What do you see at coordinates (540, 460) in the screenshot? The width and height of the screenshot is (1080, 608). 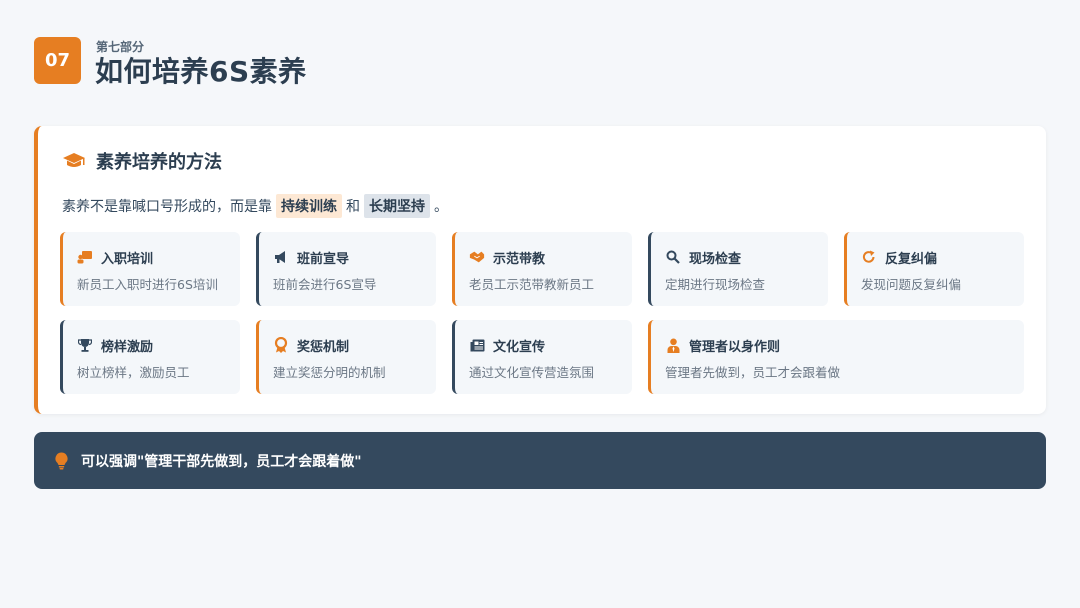 I see `tip-banner: 可以强调"管理干部先做到，员工才会跟着做"` at bounding box center [540, 460].